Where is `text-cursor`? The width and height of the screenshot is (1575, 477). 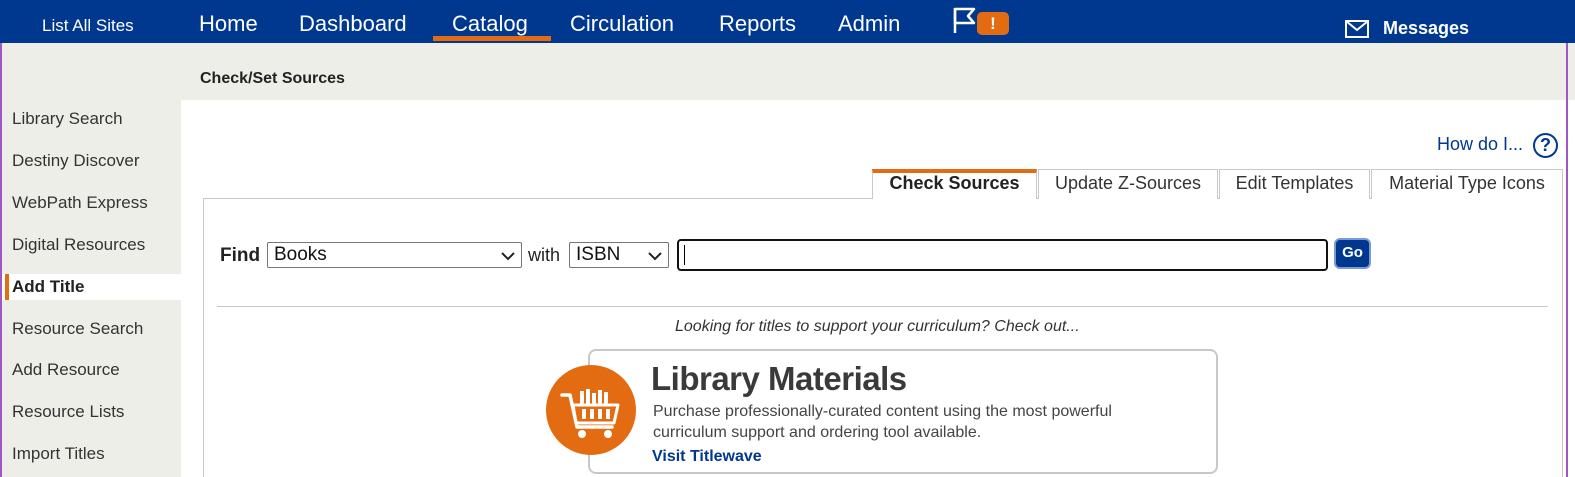
text-cursor is located at coordinates (684, 255).